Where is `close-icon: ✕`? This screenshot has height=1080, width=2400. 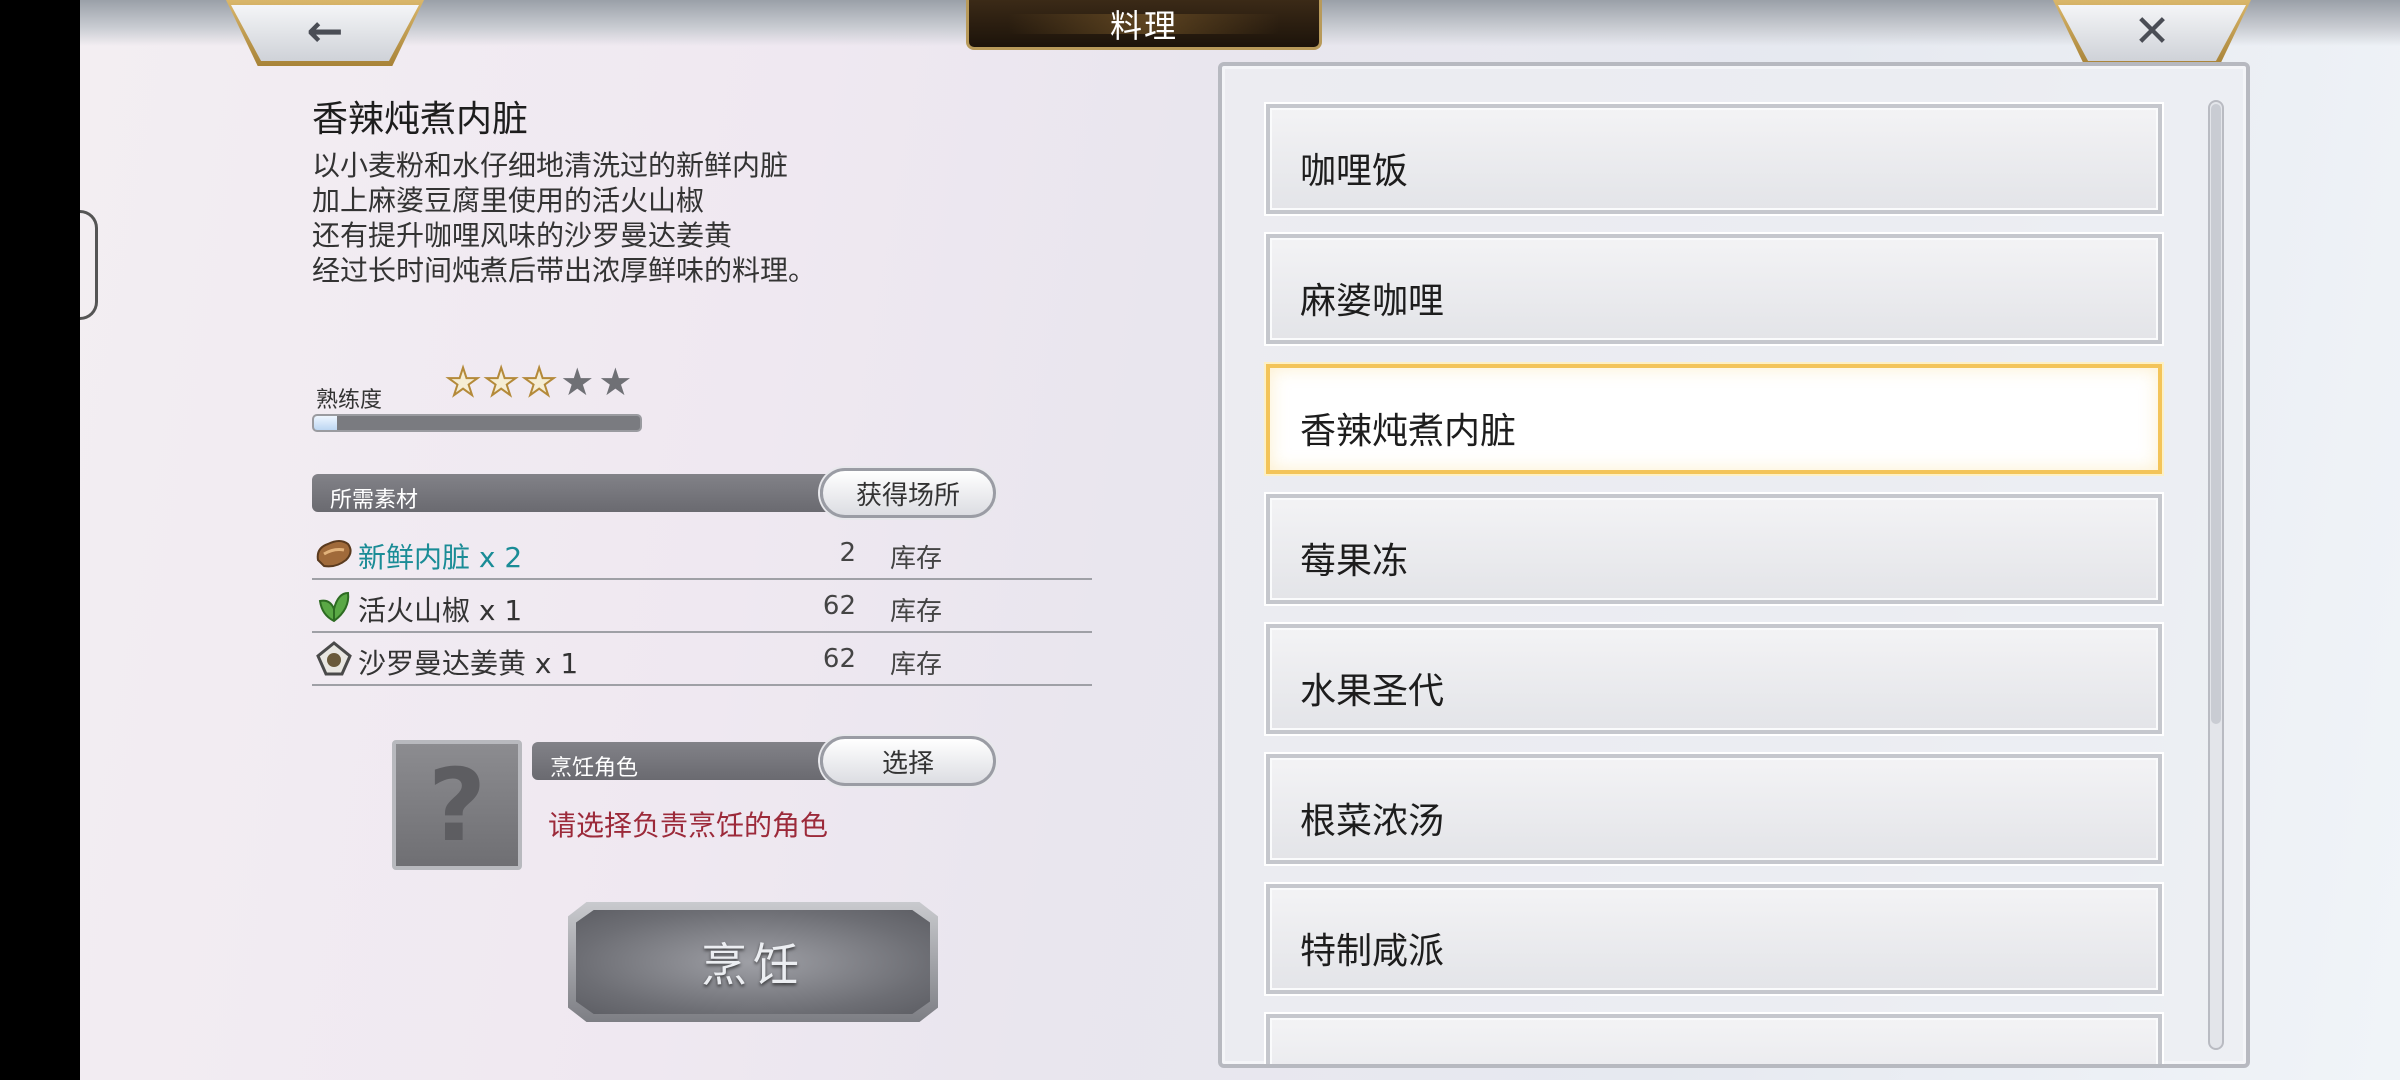 close-icon: ✕ is located at coordinates (2152, 31).